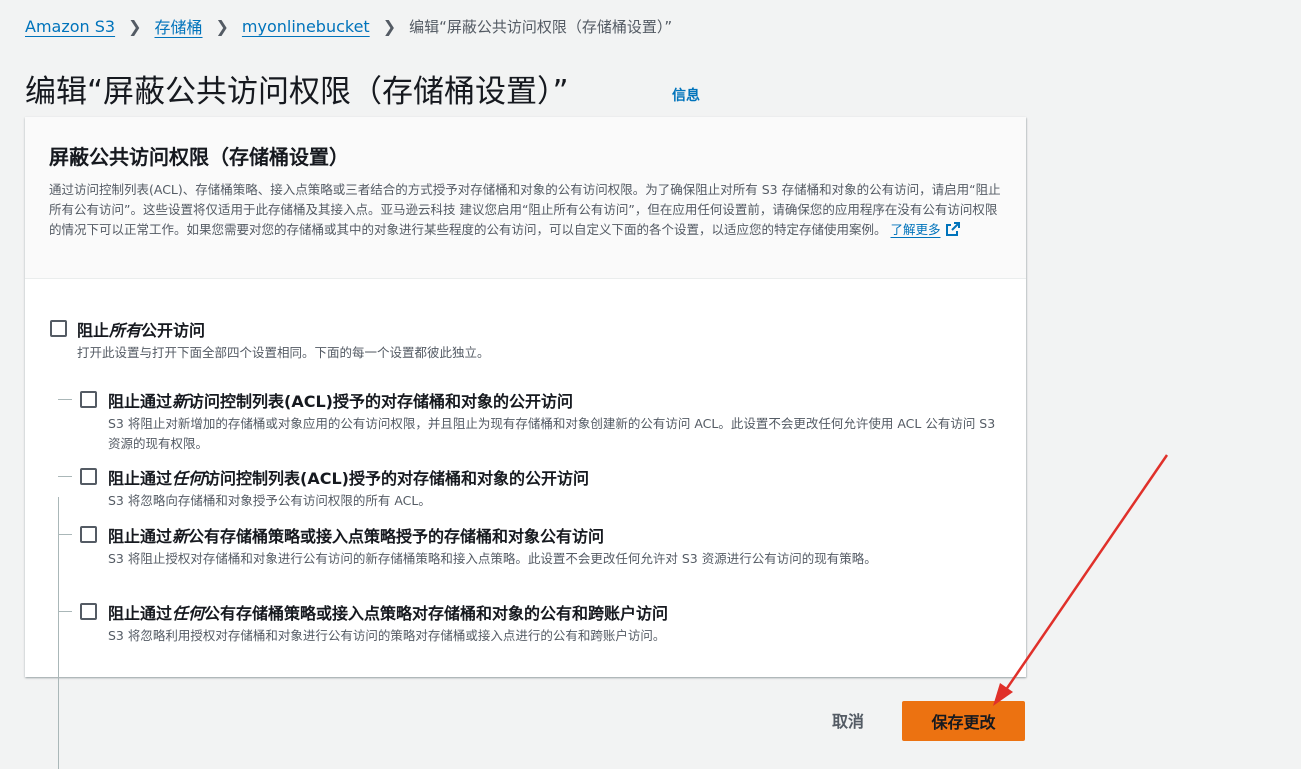 The height and width of the screenshot is (769, 1301). Describe the element at coordinates (58, 328) in the screenshot. I see `block-all-checkbox` at that location.